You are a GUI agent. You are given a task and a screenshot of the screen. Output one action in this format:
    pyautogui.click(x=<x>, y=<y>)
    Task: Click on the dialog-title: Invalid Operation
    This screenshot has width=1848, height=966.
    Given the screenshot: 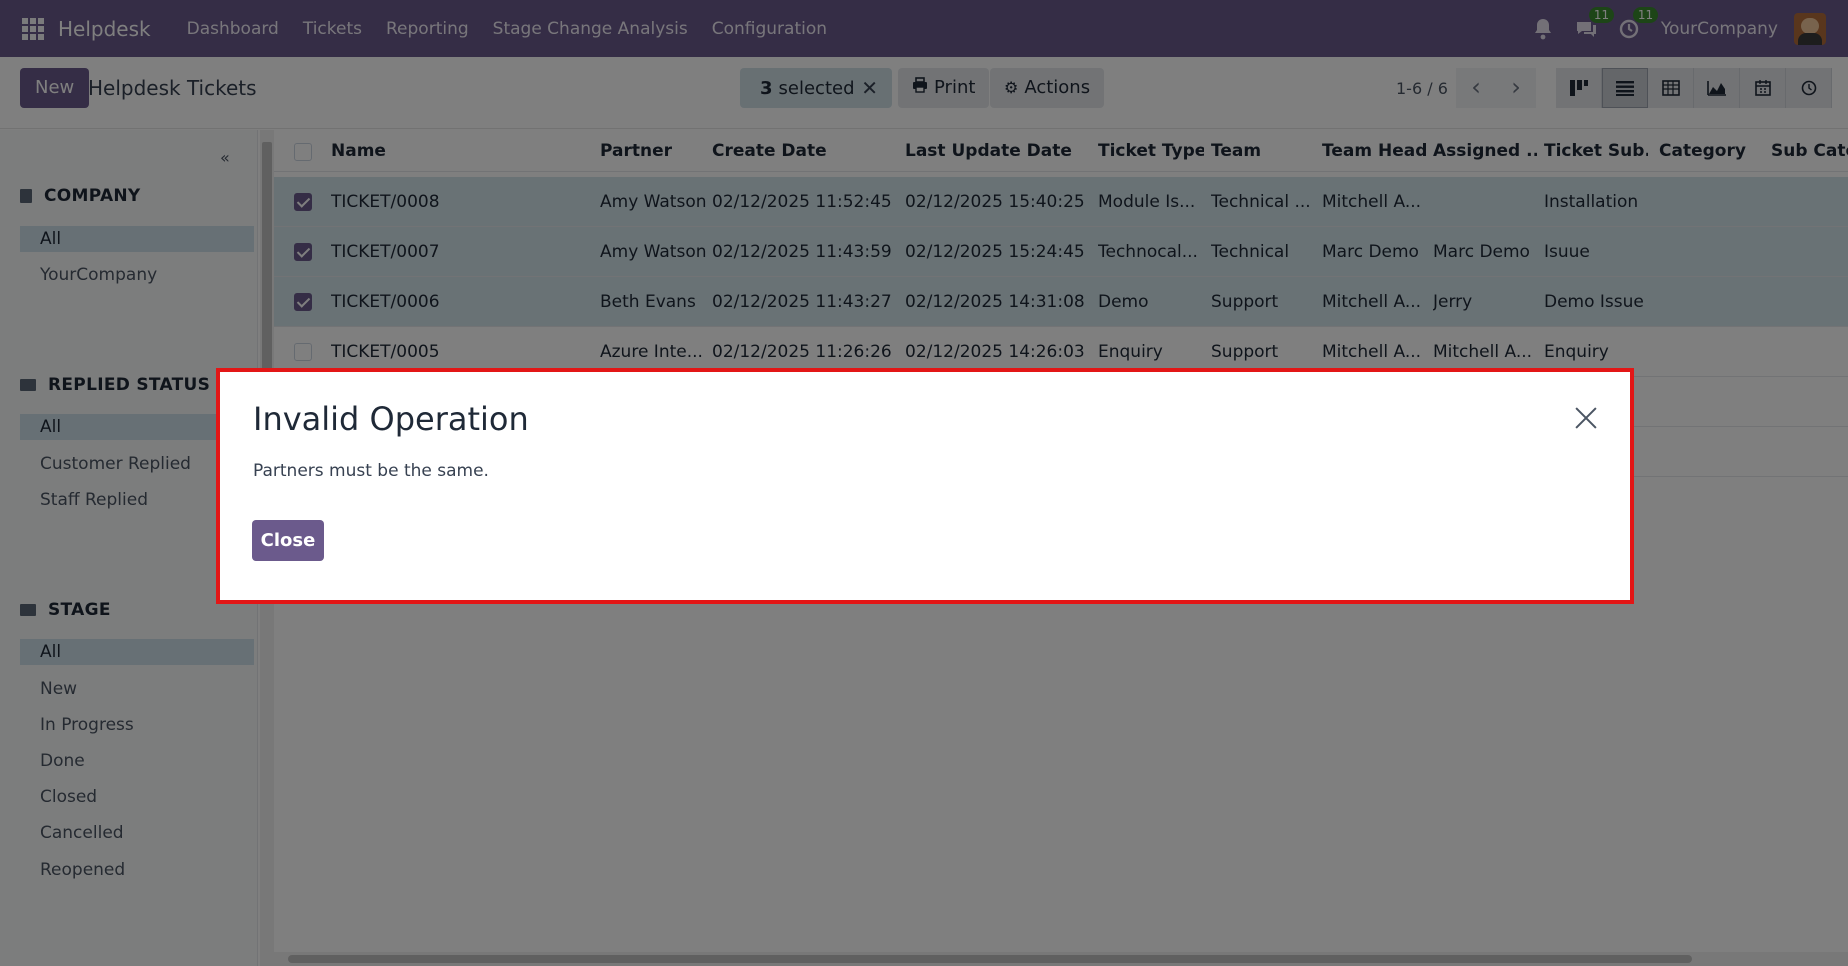 What is the action you would take?
    pyautogui.click(x=391, y=419)
    